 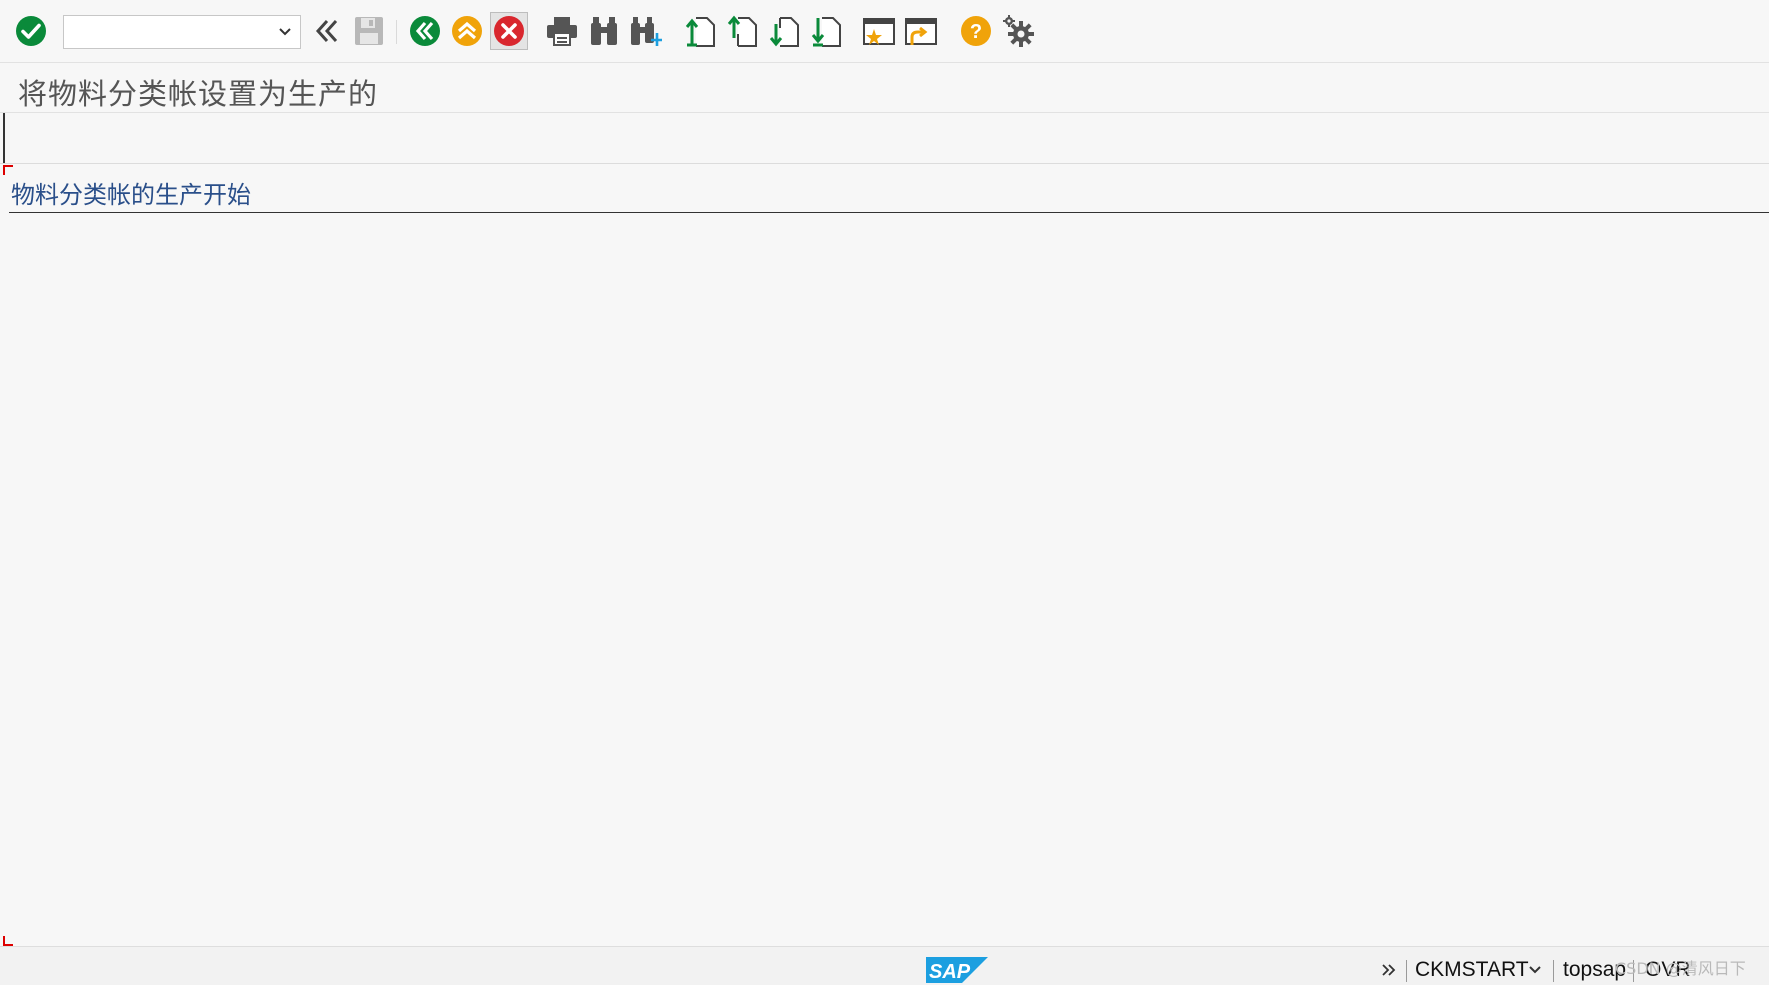 I want to click on help-button: ?, so click(x=976, y=31).